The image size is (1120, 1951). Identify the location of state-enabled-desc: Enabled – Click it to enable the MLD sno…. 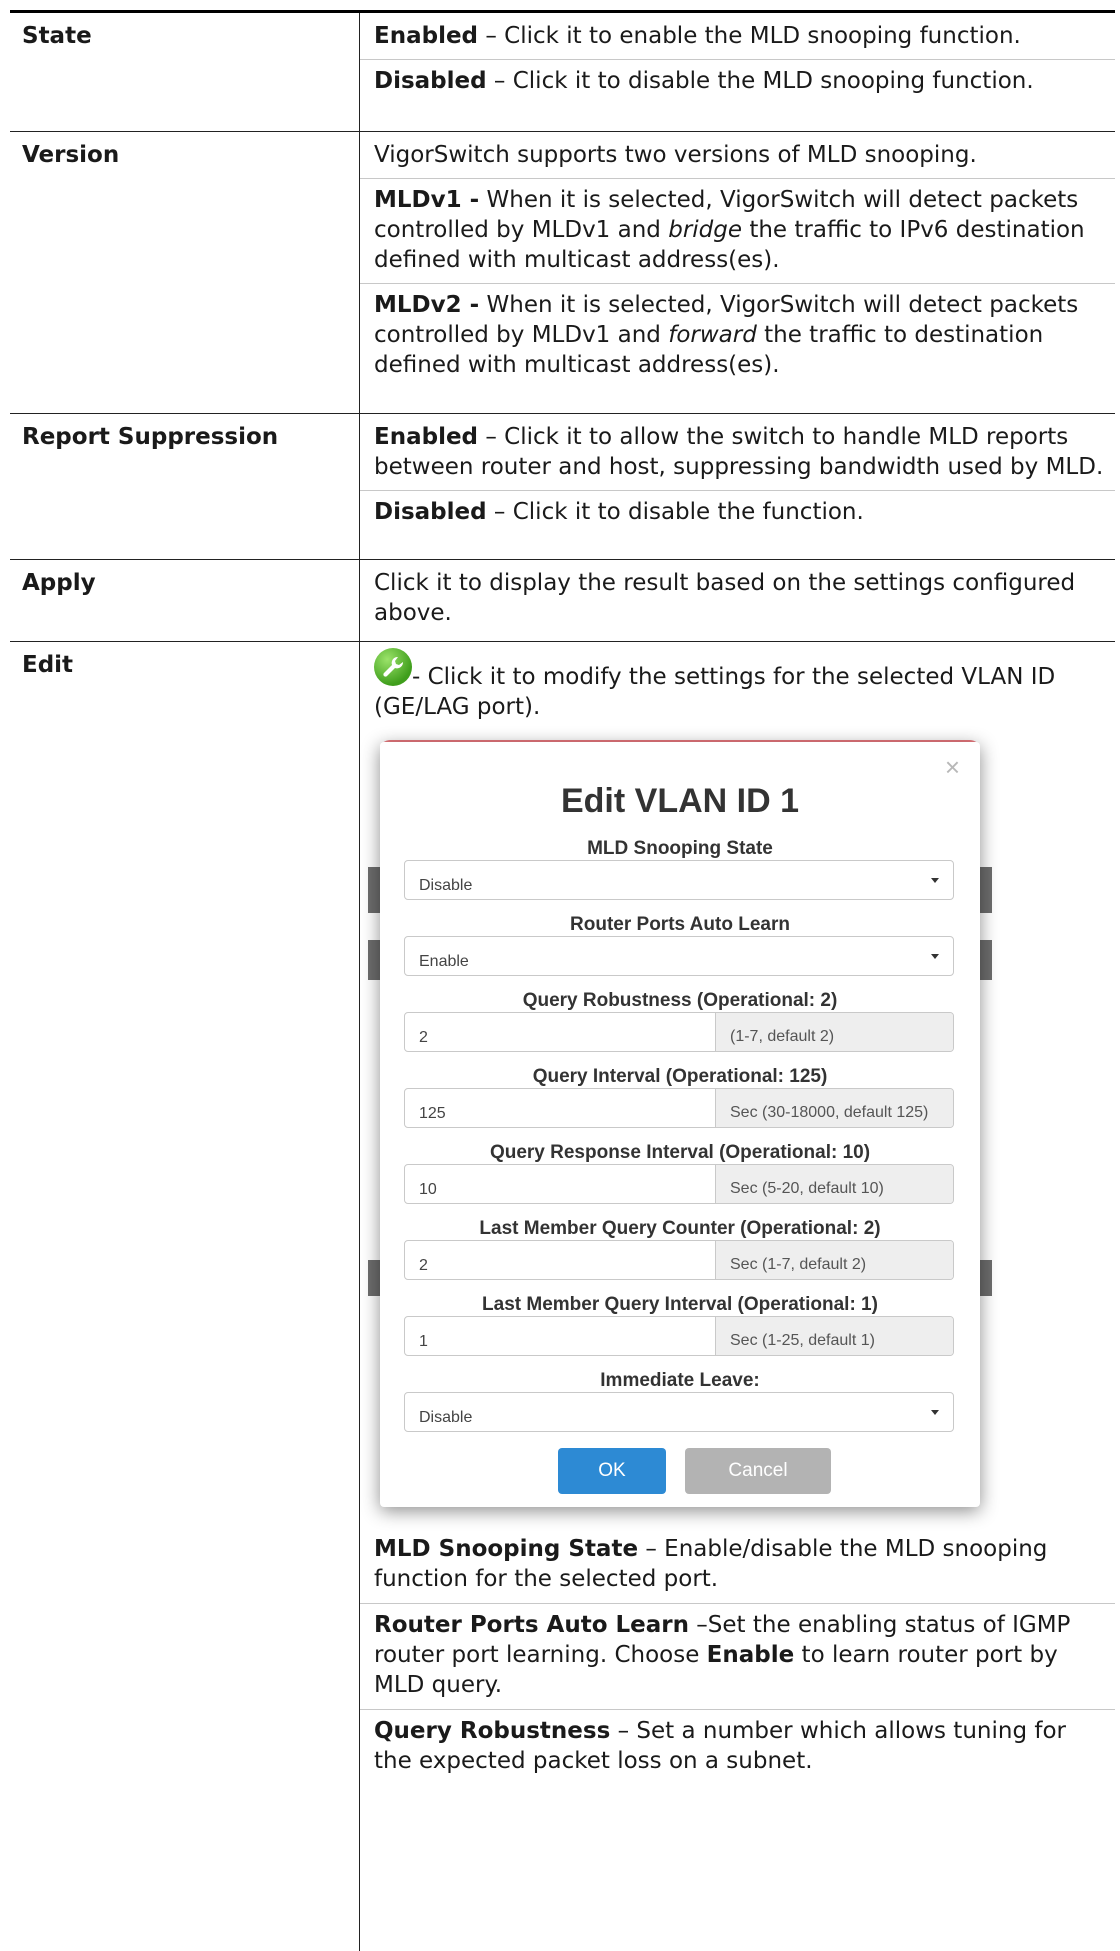
(739, 36).